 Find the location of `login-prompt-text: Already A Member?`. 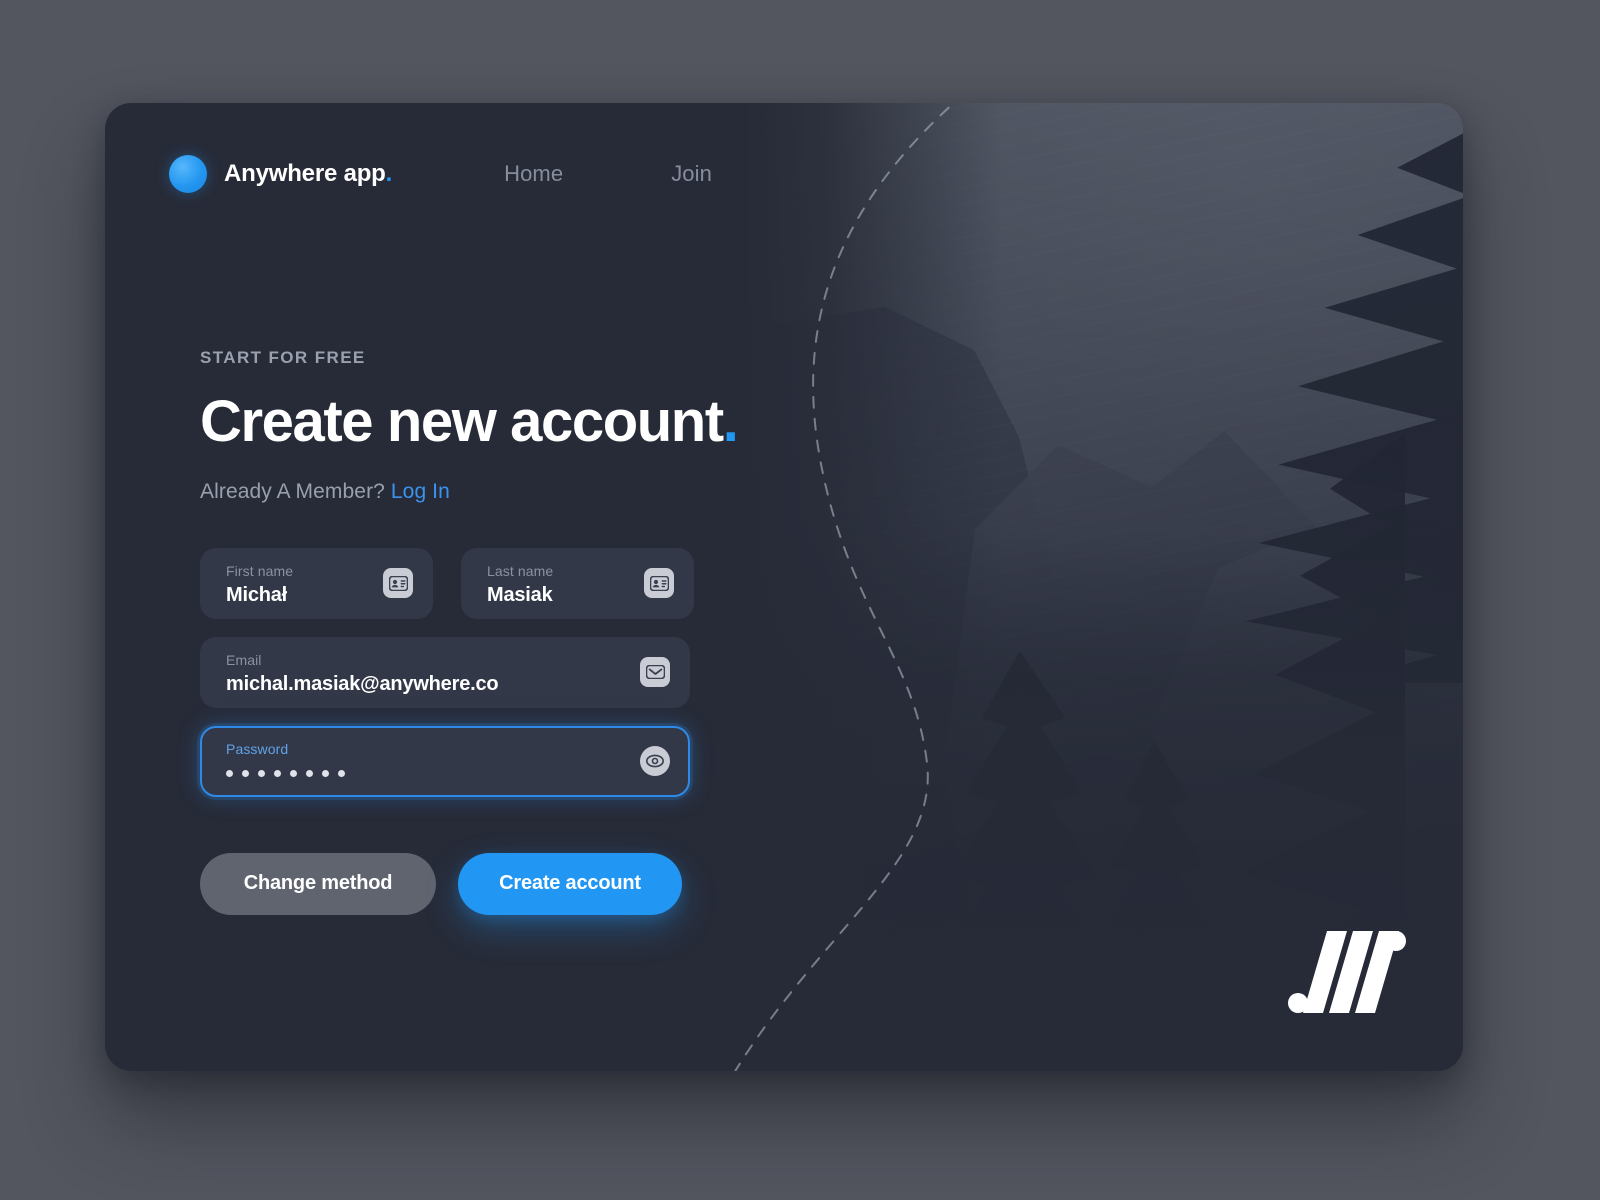

login-prompt-text: Already A Member? is located at coordinates (292, 491).